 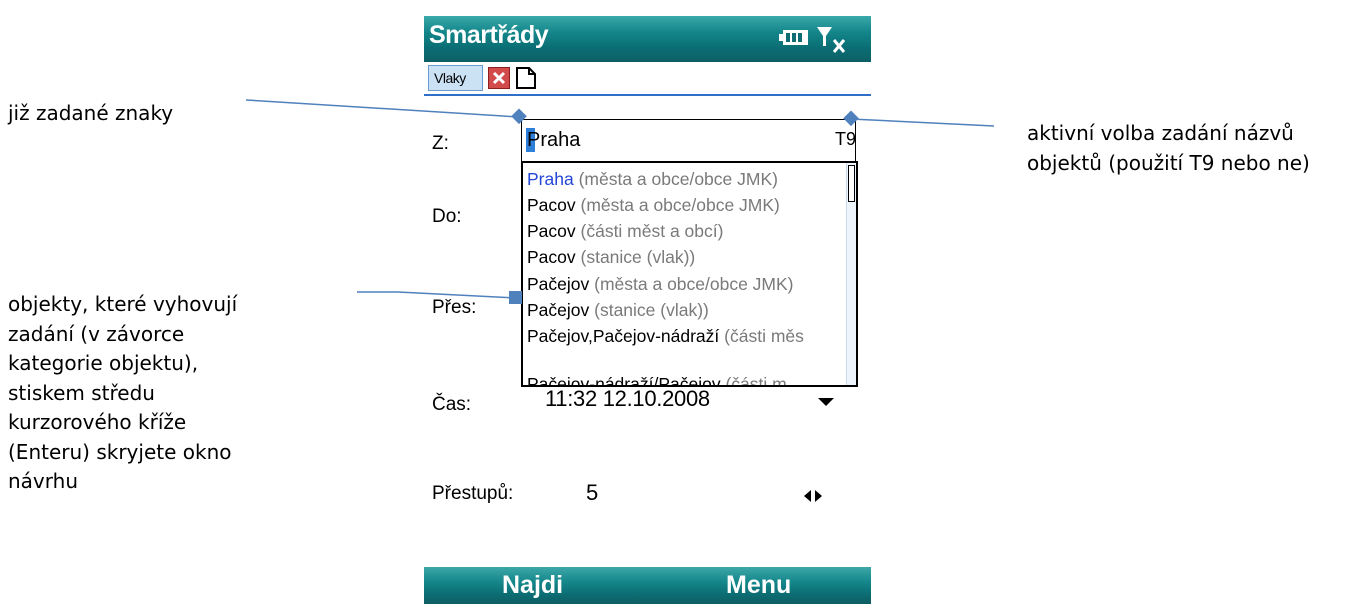 What do you see at coordinates (437, 295) in the screenshot?
I see `callout-line-matching-objects` at bounding box center [437, 295].